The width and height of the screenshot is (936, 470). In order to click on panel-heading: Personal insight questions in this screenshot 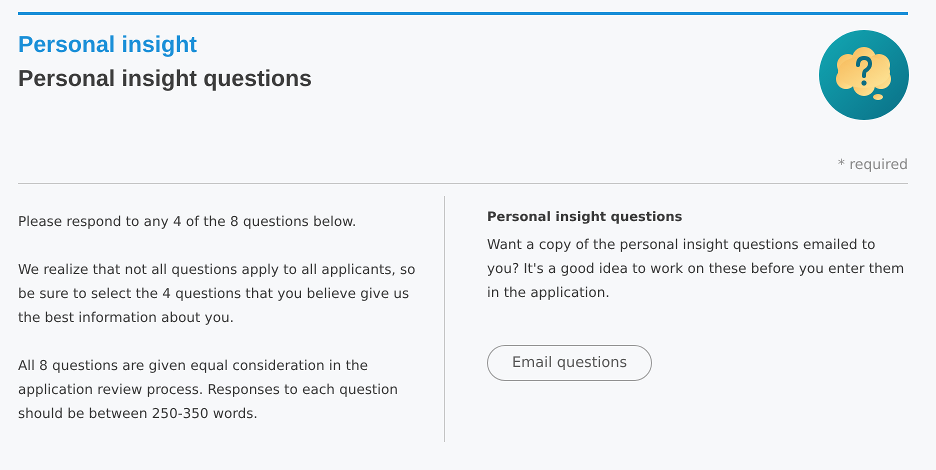, I will do `click(585, 217)`.